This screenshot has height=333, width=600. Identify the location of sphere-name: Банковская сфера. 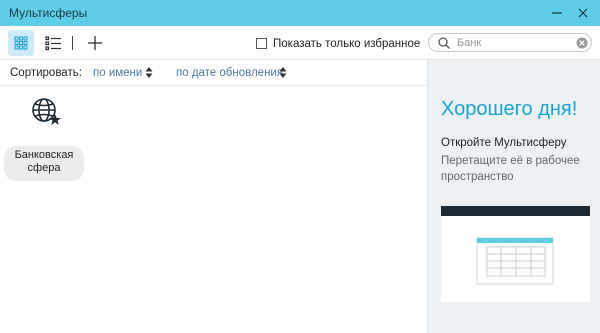
(44, 161).